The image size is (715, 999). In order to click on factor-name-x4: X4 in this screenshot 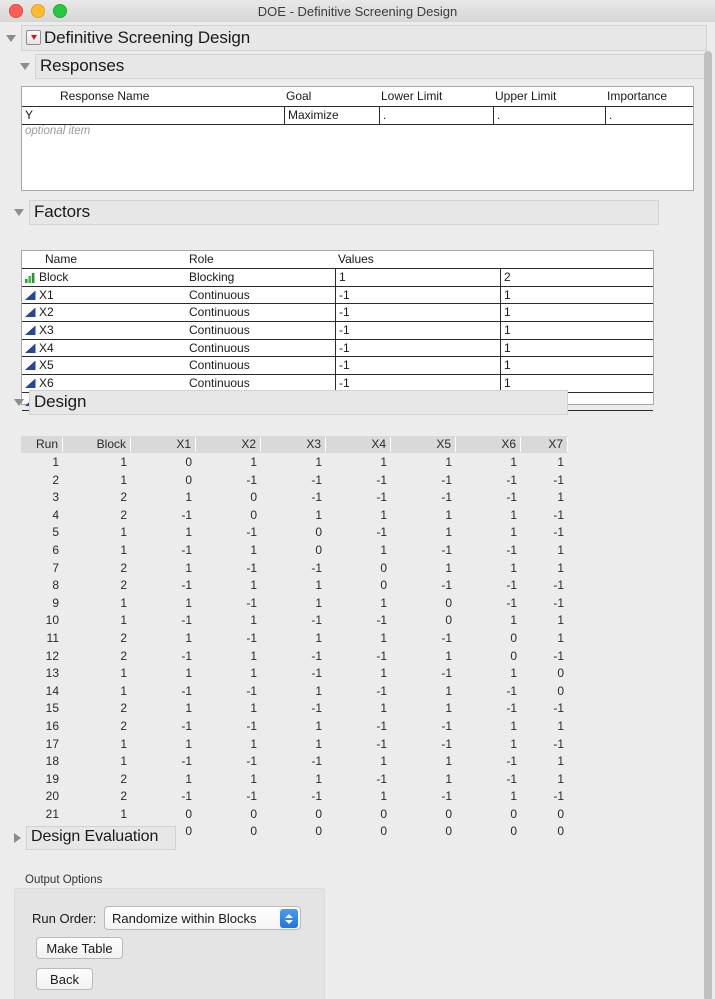, I will do `click(46, 348)`.